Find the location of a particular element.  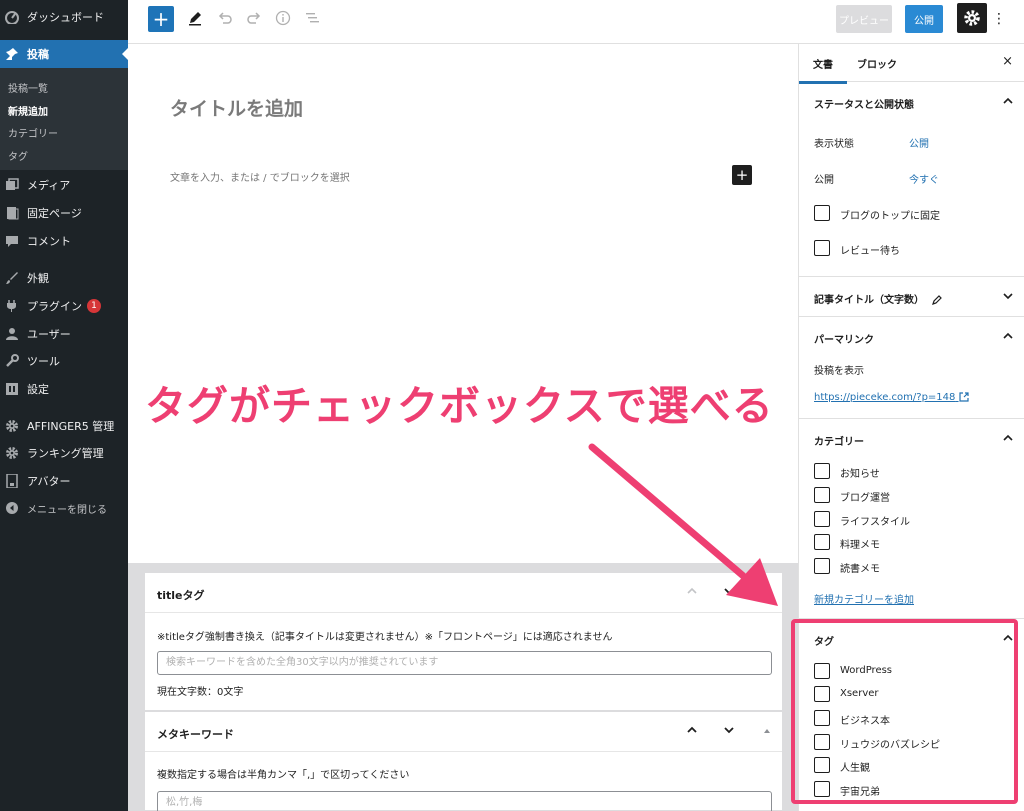

menu-ranking: ランキング管理 is located at coordinates (64, 453).